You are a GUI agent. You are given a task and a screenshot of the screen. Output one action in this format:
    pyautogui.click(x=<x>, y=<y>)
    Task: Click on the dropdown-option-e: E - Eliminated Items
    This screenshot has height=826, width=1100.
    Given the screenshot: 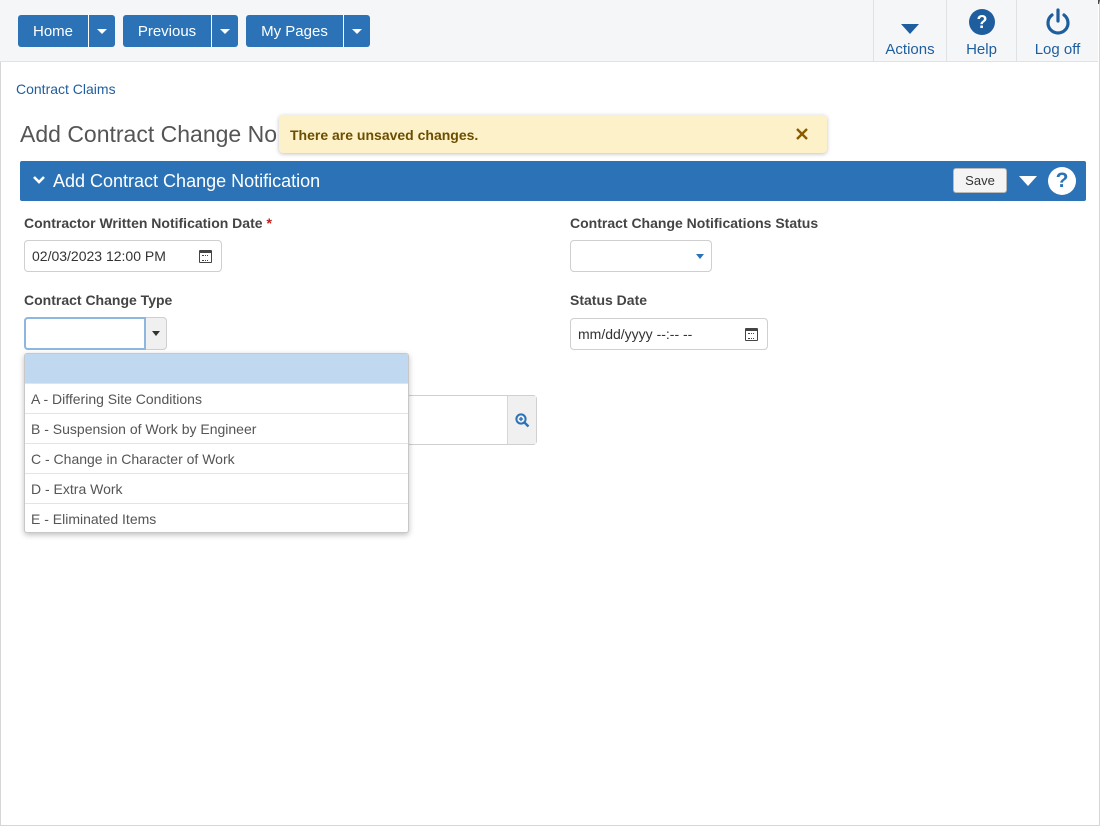 What is the action you would take?
    pyautogui.click(x=216, y=518)
    